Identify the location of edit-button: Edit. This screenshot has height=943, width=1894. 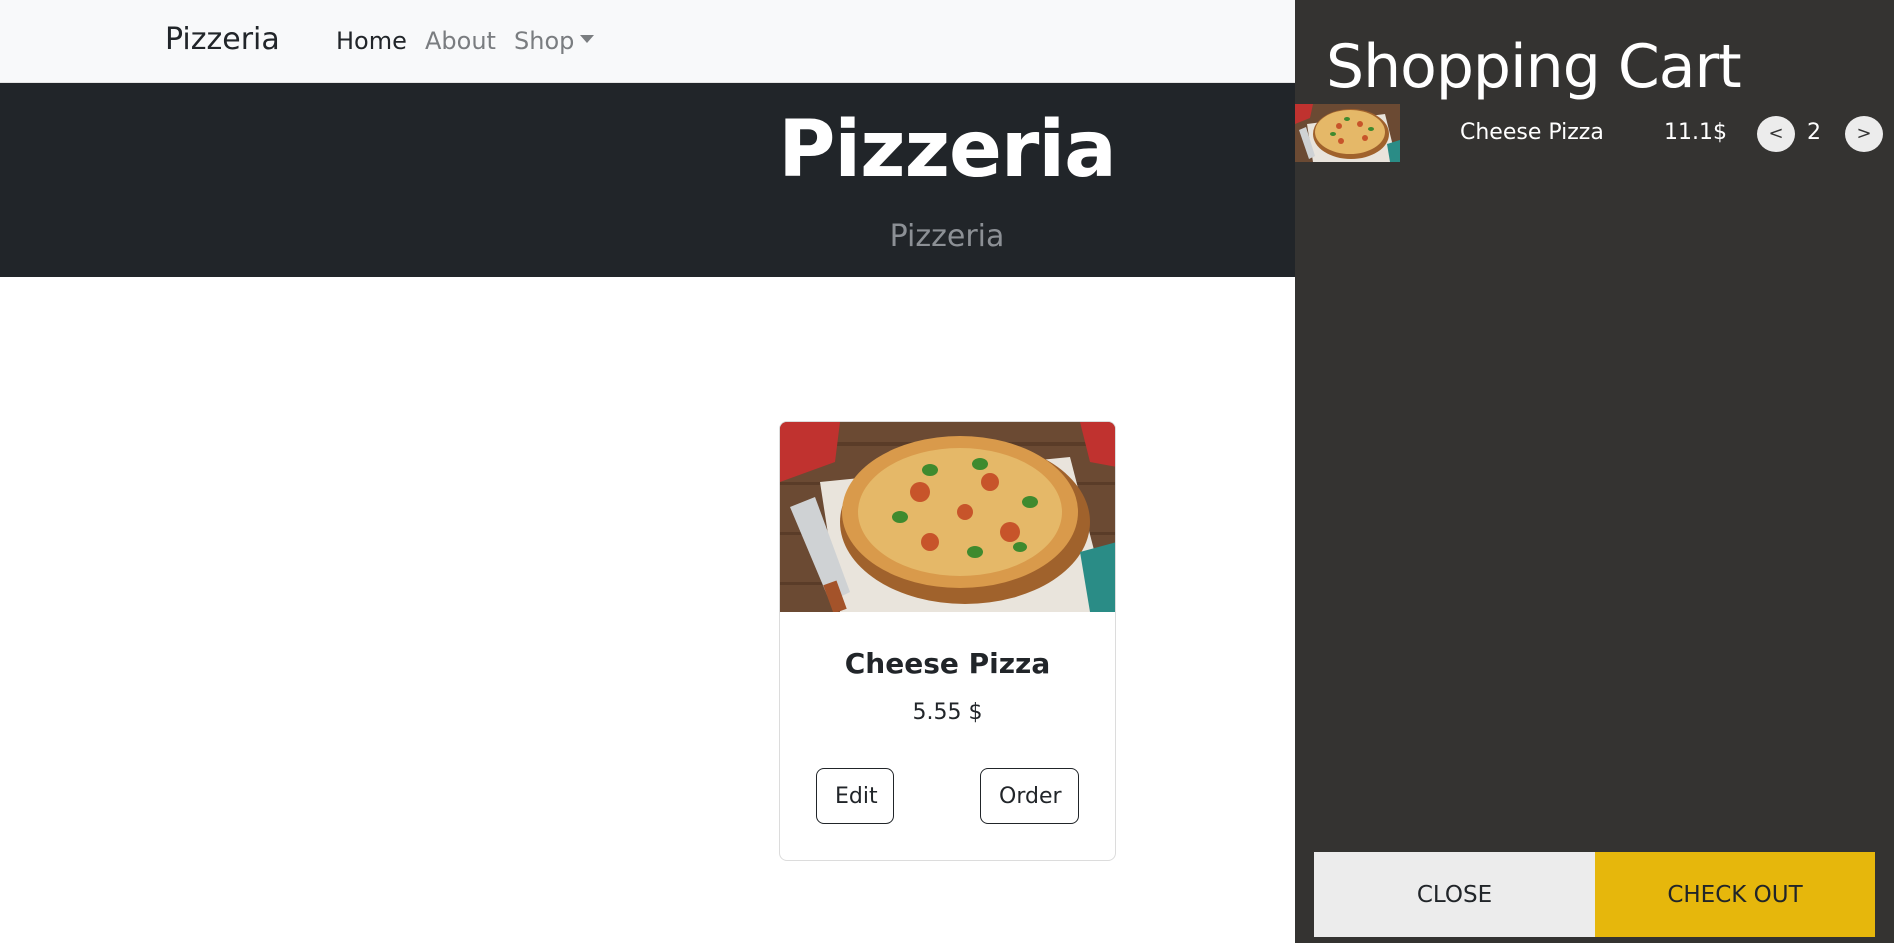
(855, 796).